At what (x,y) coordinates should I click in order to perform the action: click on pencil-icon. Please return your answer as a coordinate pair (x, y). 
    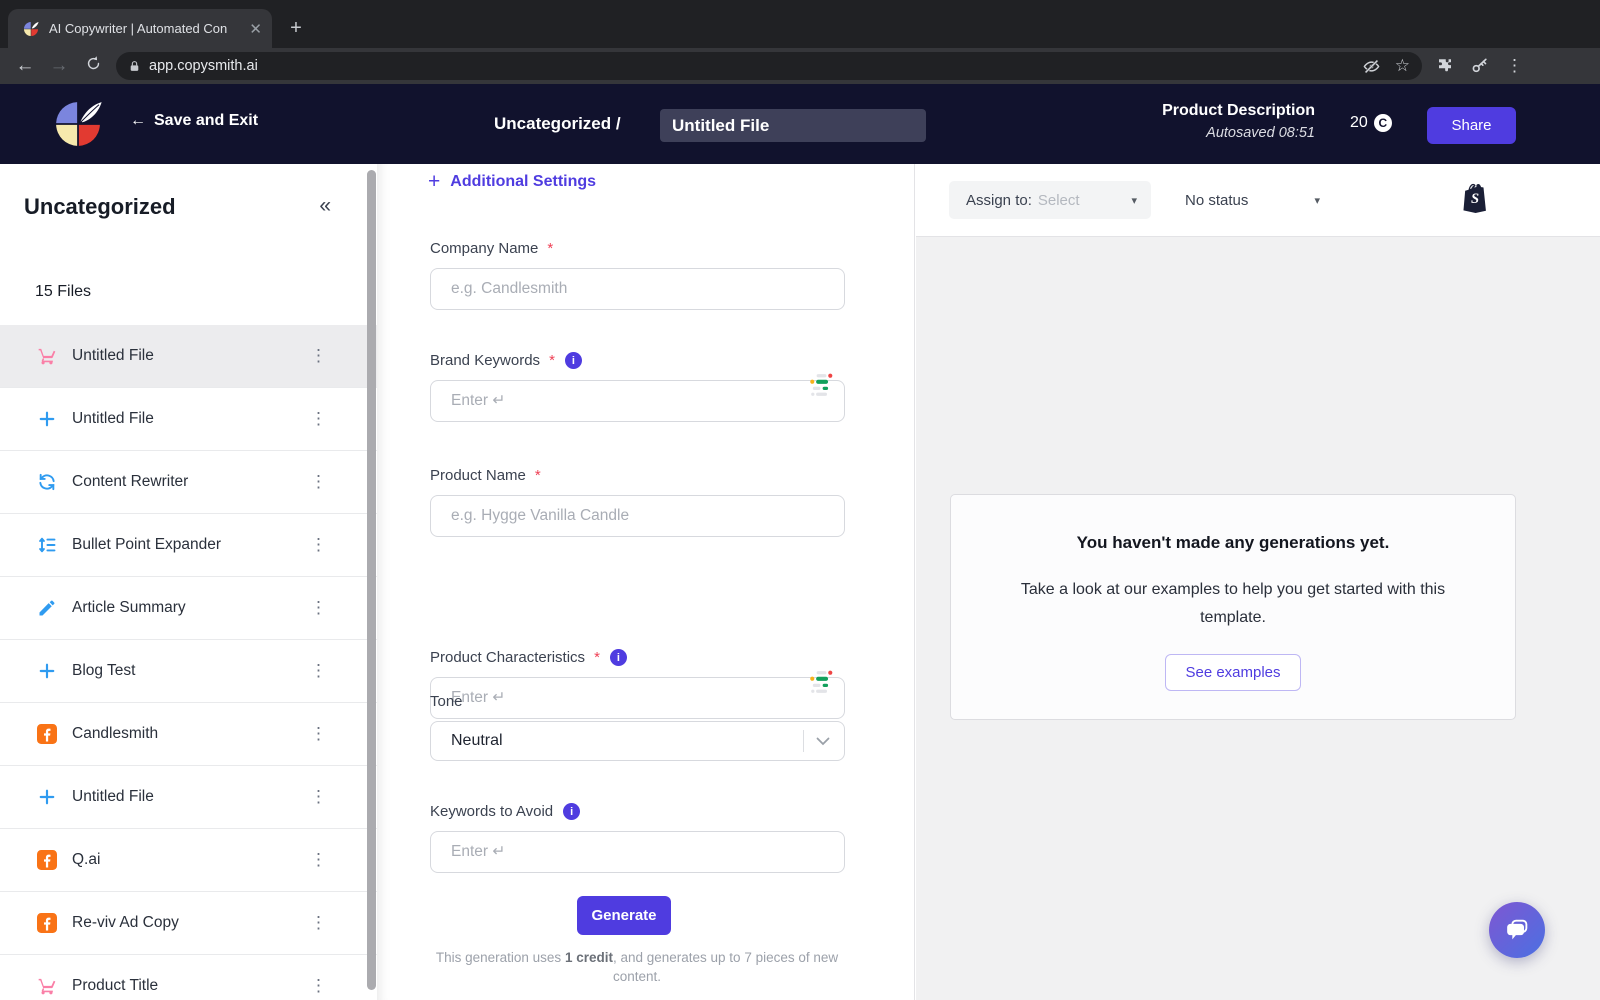
    Looking at the image, I should click on (47, 608).